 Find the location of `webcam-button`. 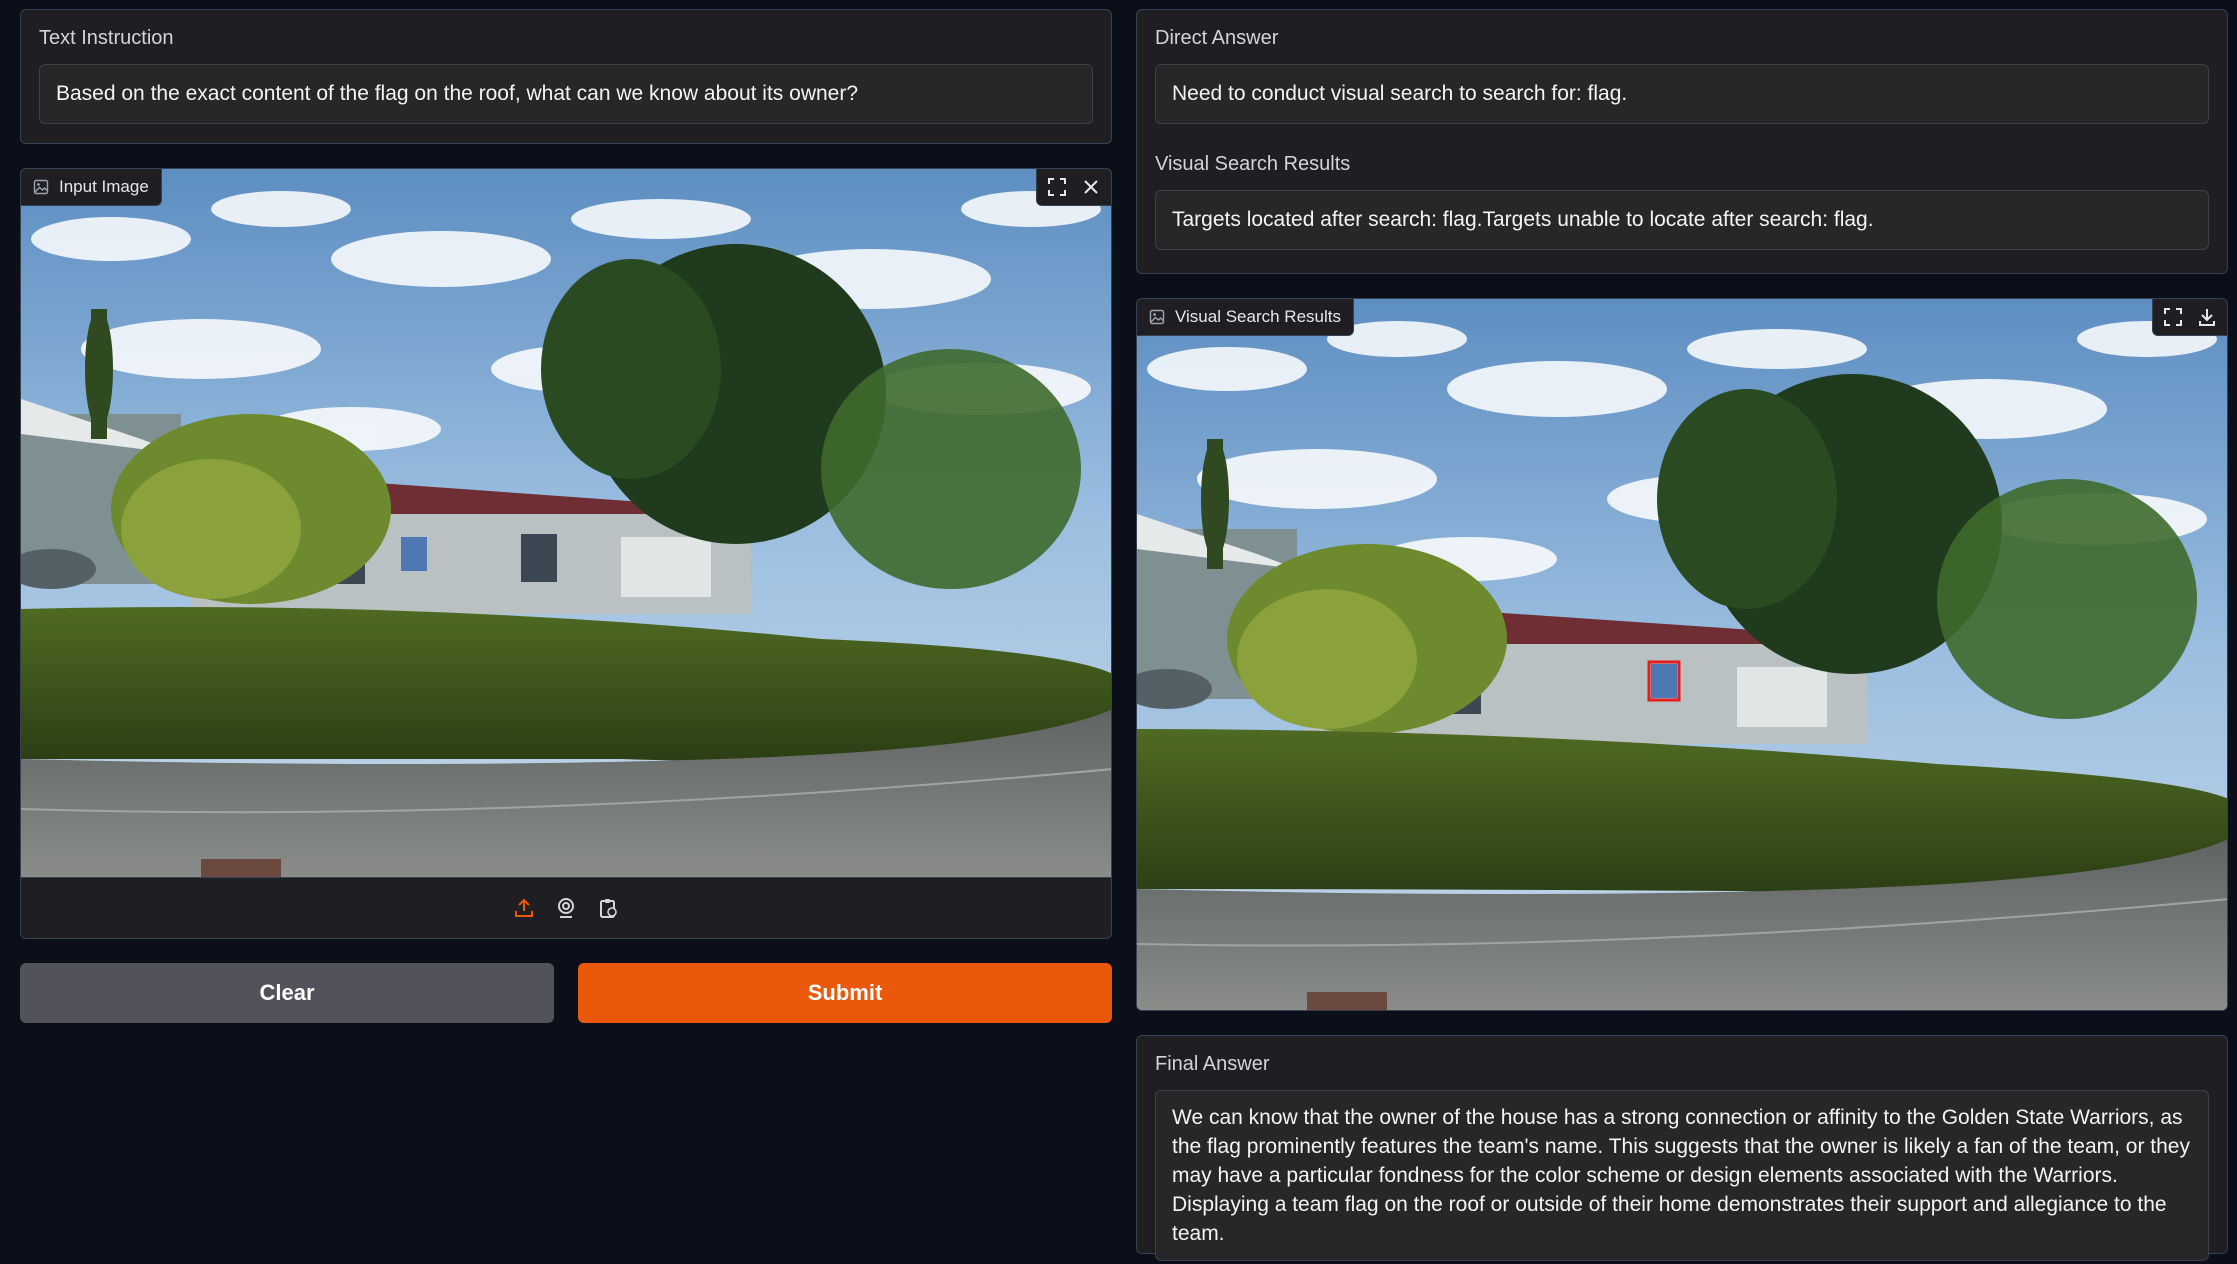

webcam-button is located at coordinates (566, 908).